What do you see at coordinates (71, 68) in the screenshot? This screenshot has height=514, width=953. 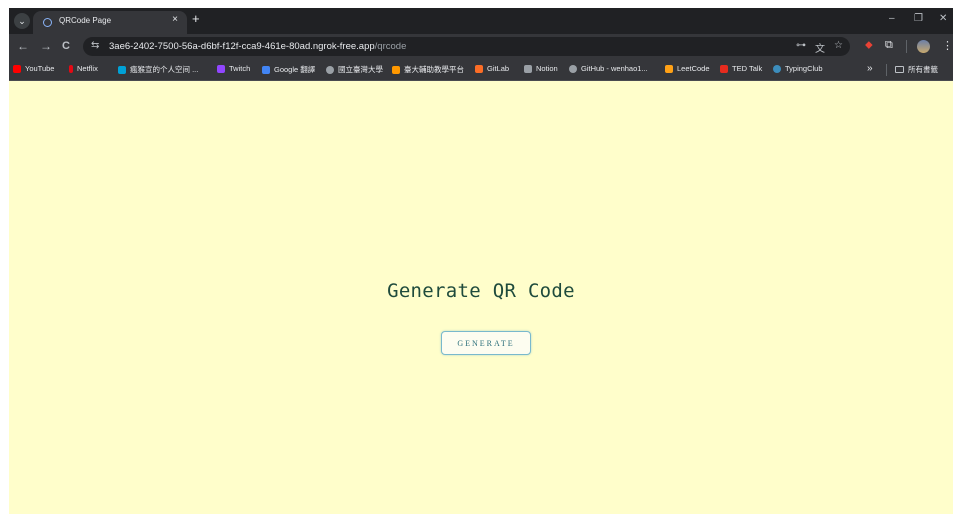 I see `netflix-icon` at bounding box center [71, 68].